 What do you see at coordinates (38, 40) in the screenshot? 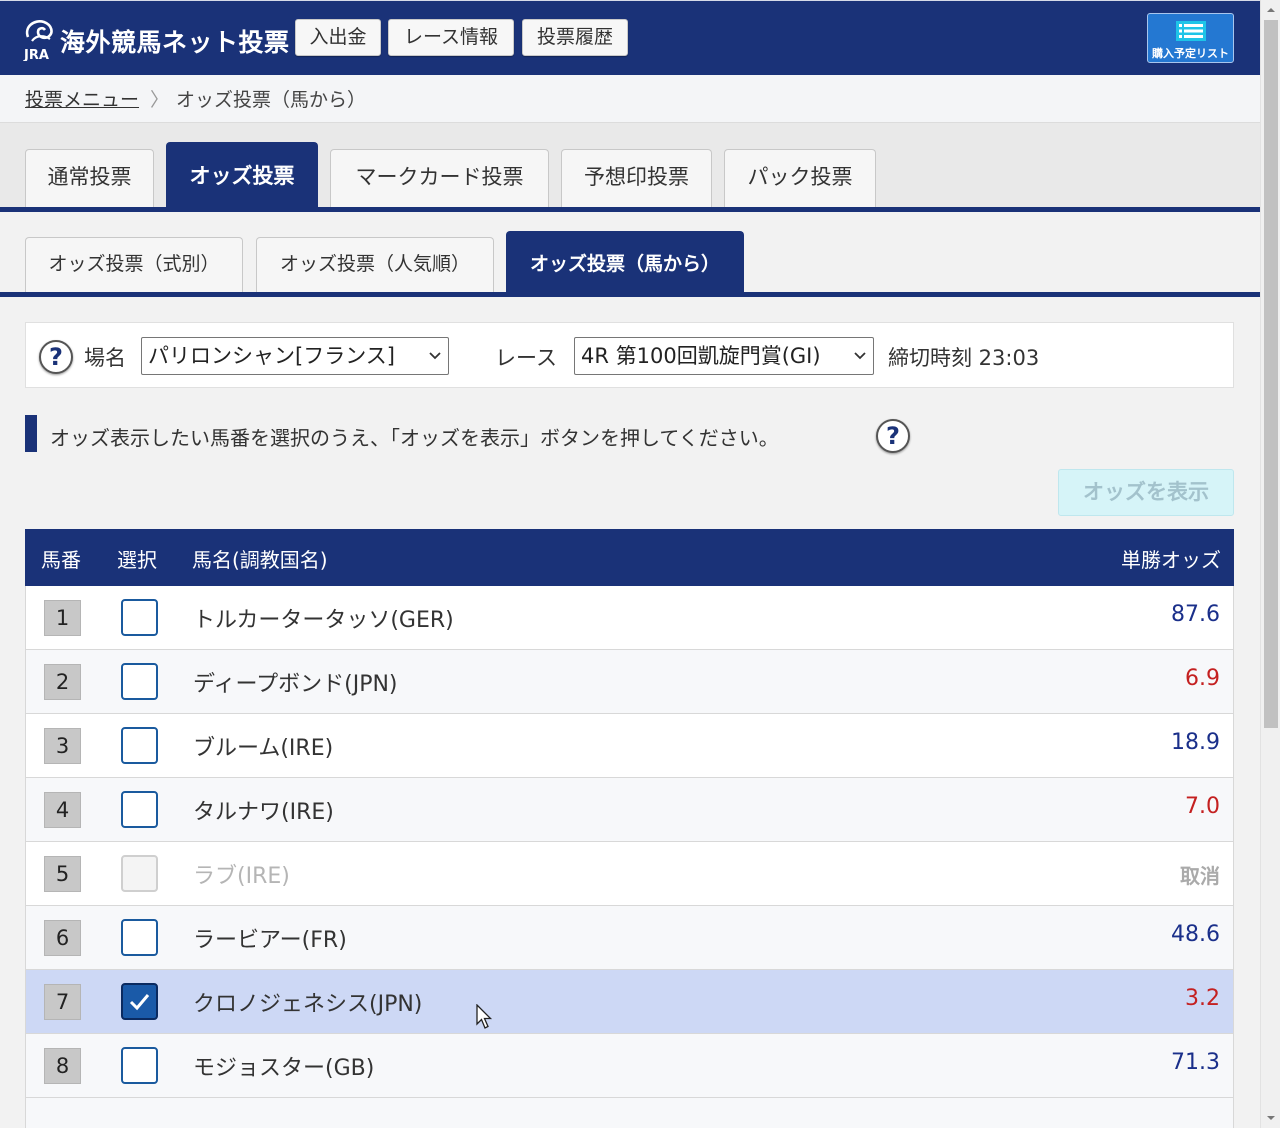
I see `jra-logo-icon: JRA` at bounding box center [38, 40].